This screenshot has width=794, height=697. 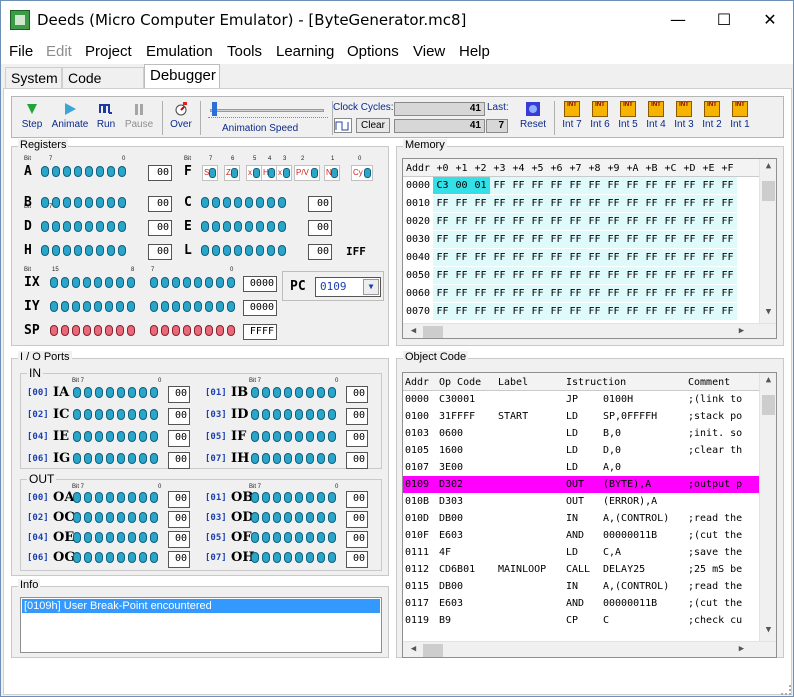 I want to click on register-iy-value: 0000, so click(x=260, y=308).